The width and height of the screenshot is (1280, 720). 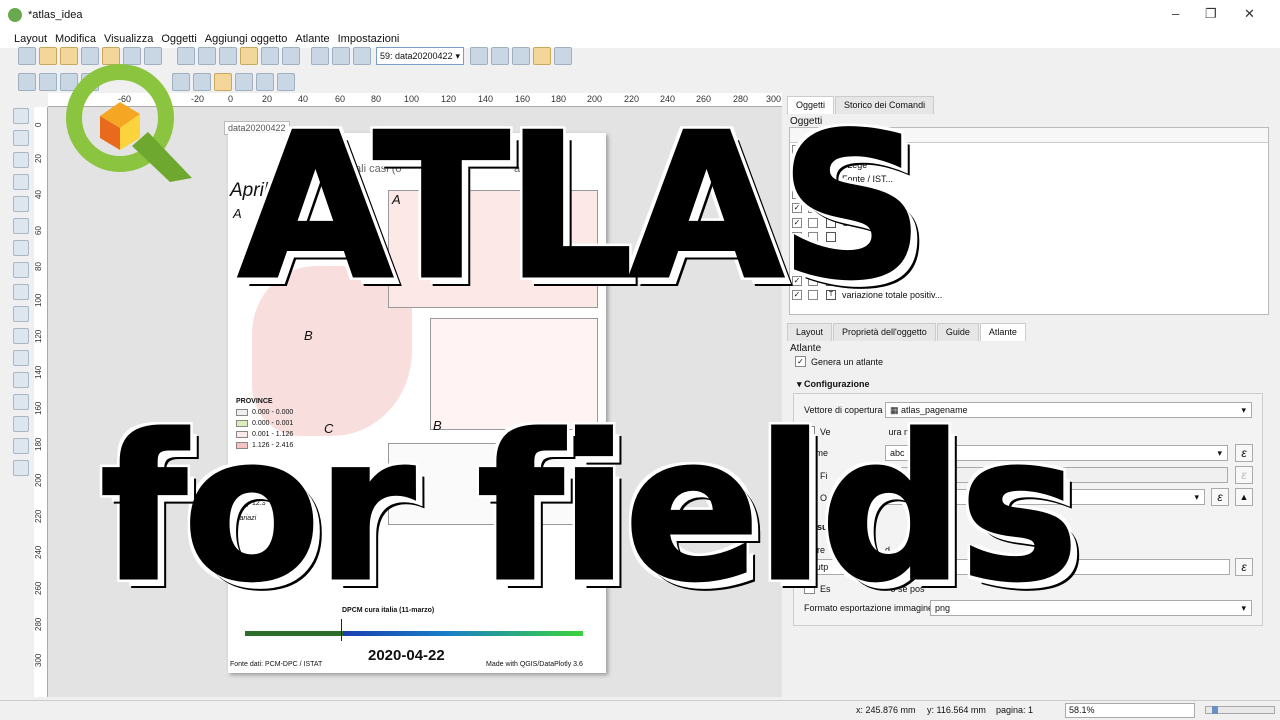 I want to click on tab-guides: Guide, so click(x=957, y=332).